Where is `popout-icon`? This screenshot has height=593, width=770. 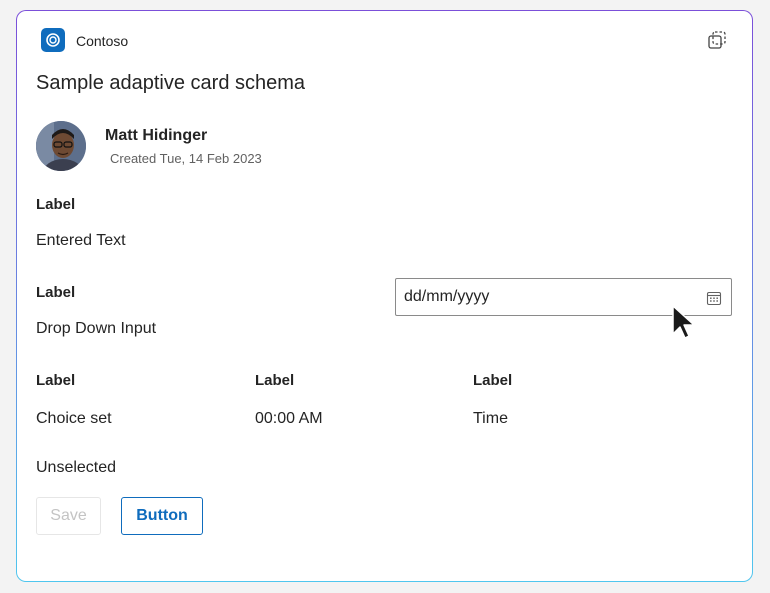
popout-icon is located at coordinates (717, 40).